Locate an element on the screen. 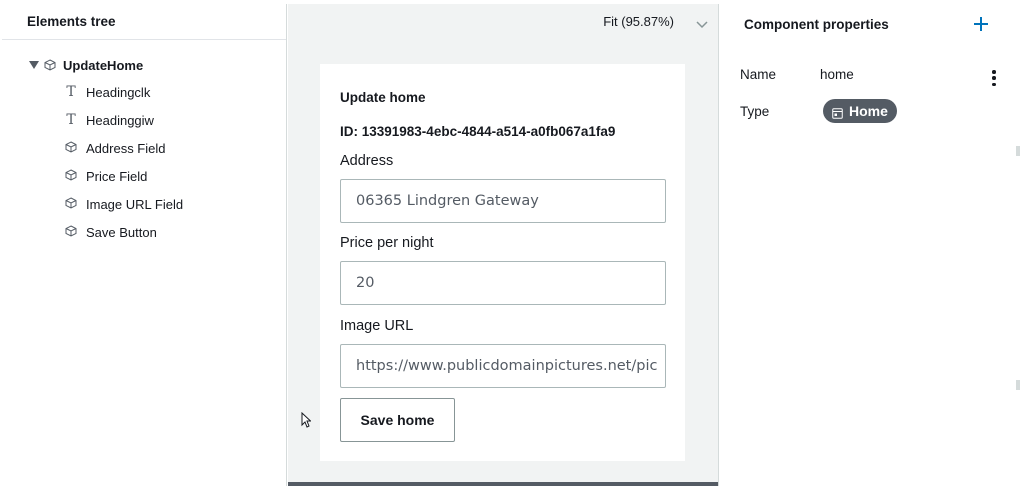 The height and width of the screenshot is (486, 1020). tree-node-image-url-field: Image URL Field is located at coordinates (123, 204).